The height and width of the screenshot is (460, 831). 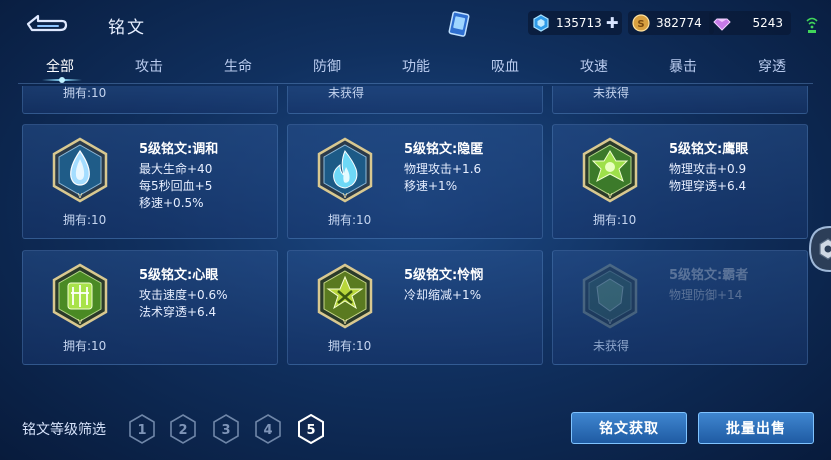 I want to click on svg-text: 5, so click(x=310, y=430).